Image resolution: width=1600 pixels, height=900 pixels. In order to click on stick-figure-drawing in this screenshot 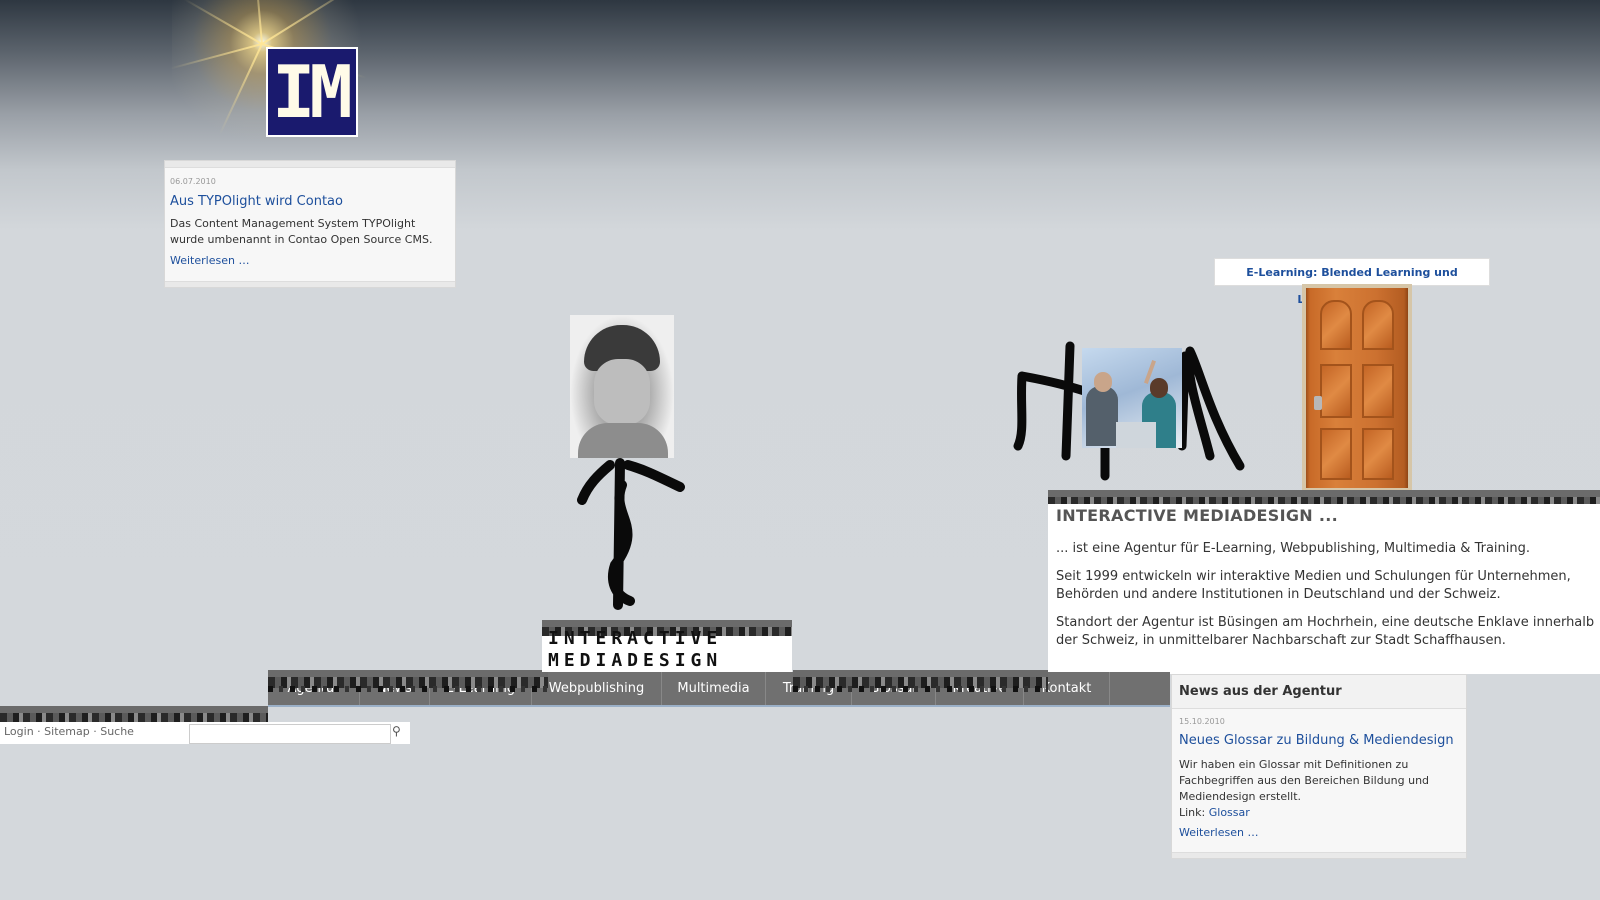, I will do `click(631, 534)`.